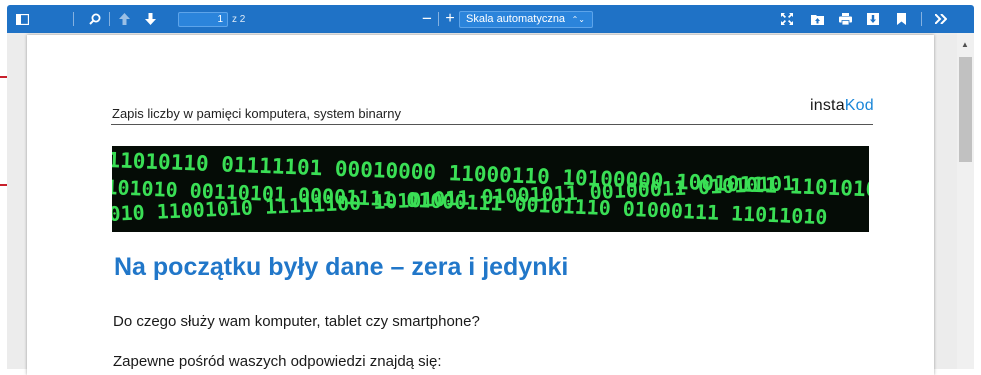 The width and height of the screenshot is (981, 375). What do you see at coordinates (845, 19) in the screenshot?
I see `print-icon` at bounding box center [845, 19].